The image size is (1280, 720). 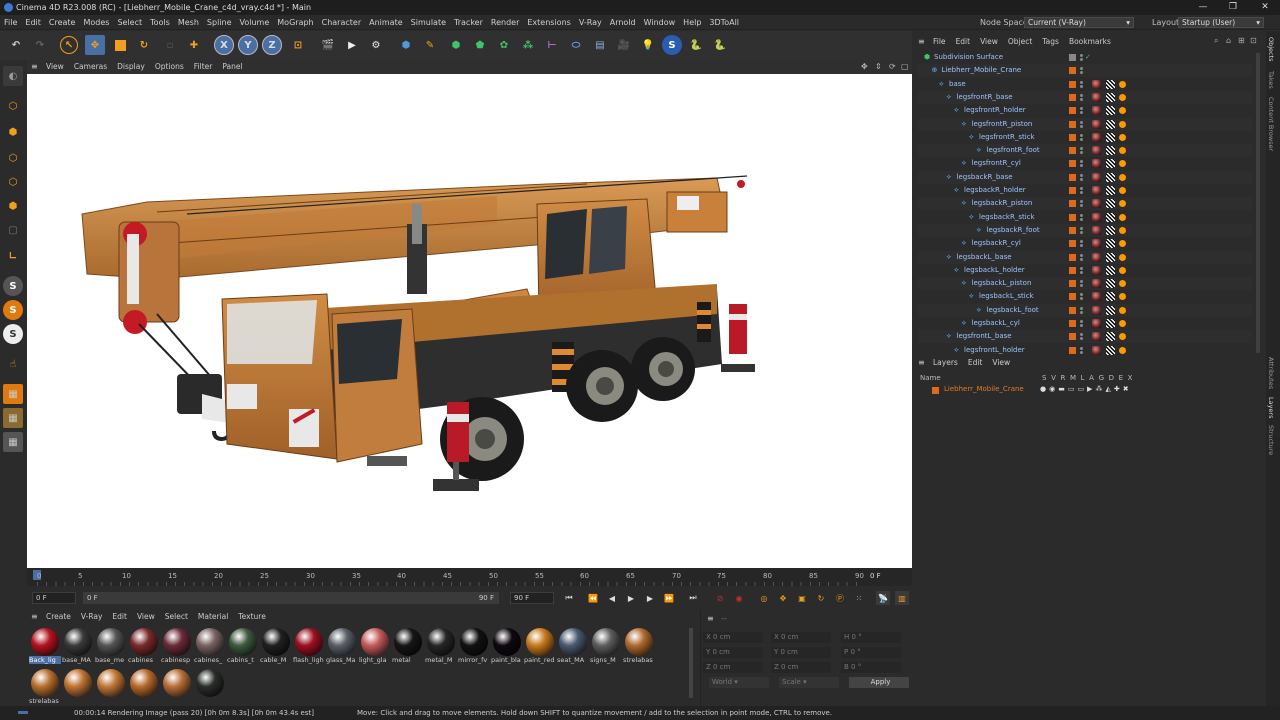 What do you see at coordinates (1050, 42) in the screenshot?
I see `obj-menu-tags: Tags` at bounding box center [1050, 42].